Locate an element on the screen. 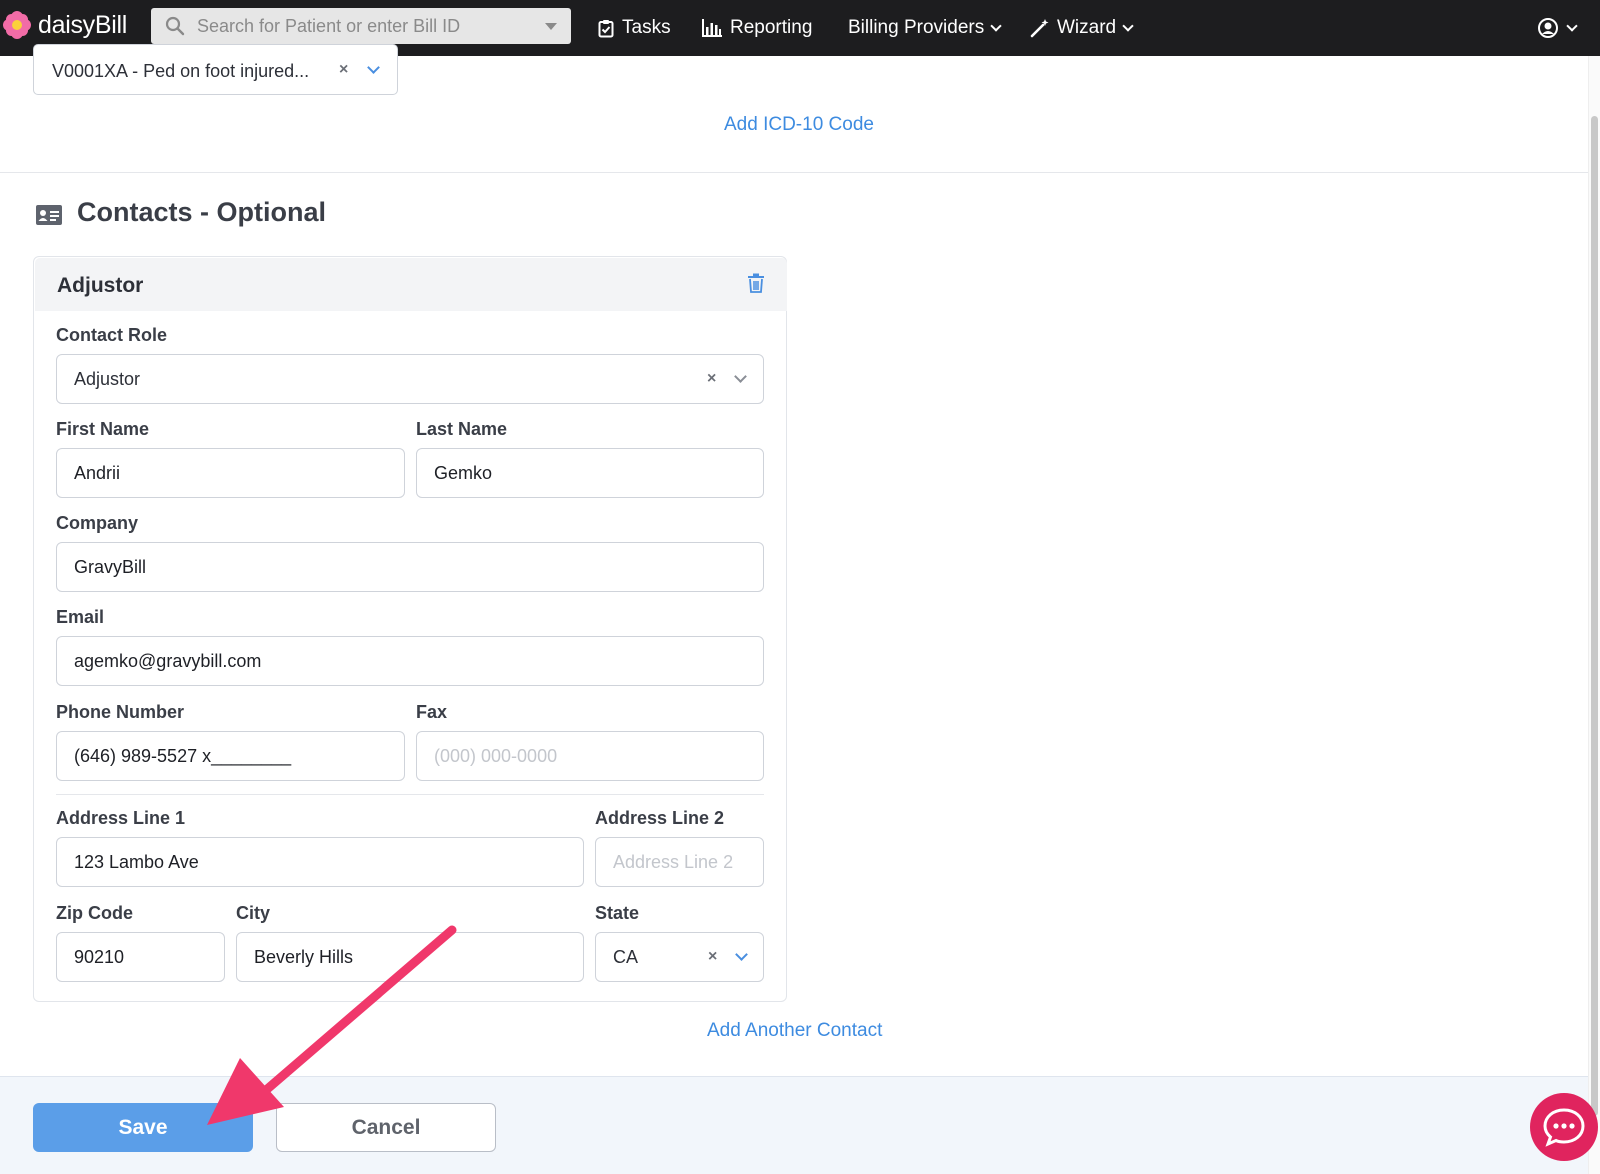 This screenshot has height=1174, width=1600. first-name-label: First Name is located at coordinates (103, 429).